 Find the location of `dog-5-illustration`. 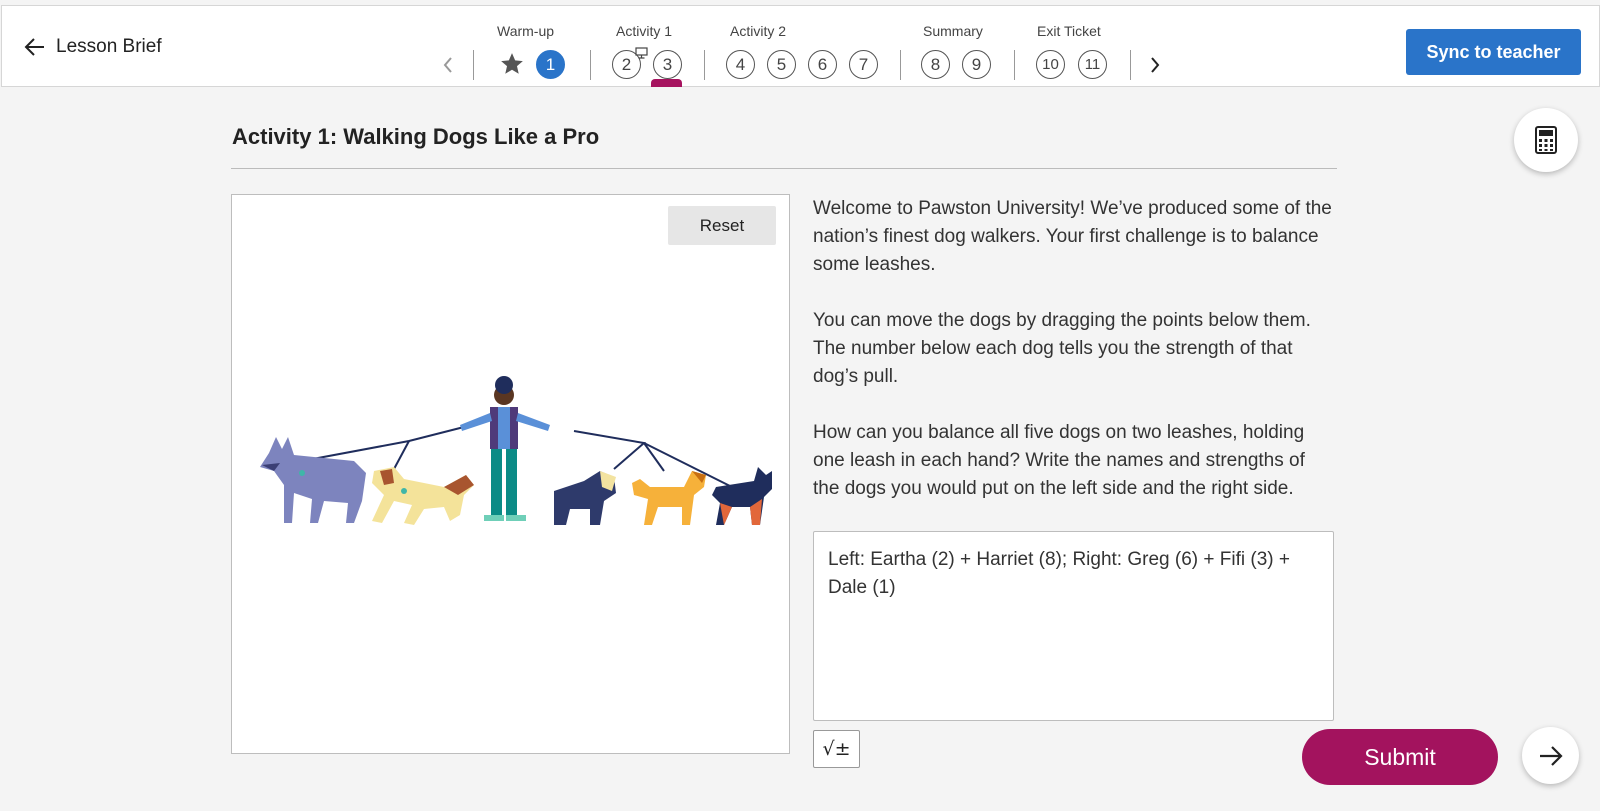

dog-5-illustration is located at coordinates (742, 496).